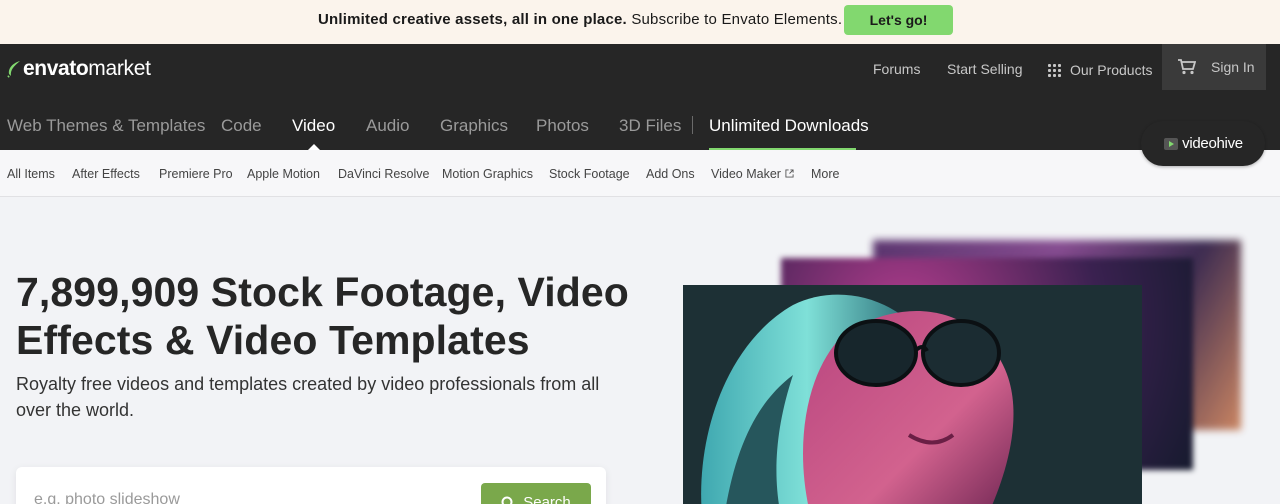 Image resolution: width=1280 pixels, height=504 pixels. I want to click on subnav-all-items: All Items, so click(31, 174).